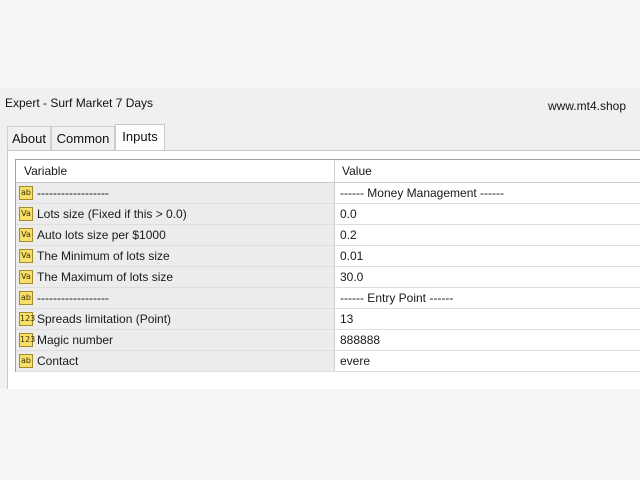 This screenshot has width=640, height=480. I want to click on table-row: 123 Magic number 888888, so click(328, 340).